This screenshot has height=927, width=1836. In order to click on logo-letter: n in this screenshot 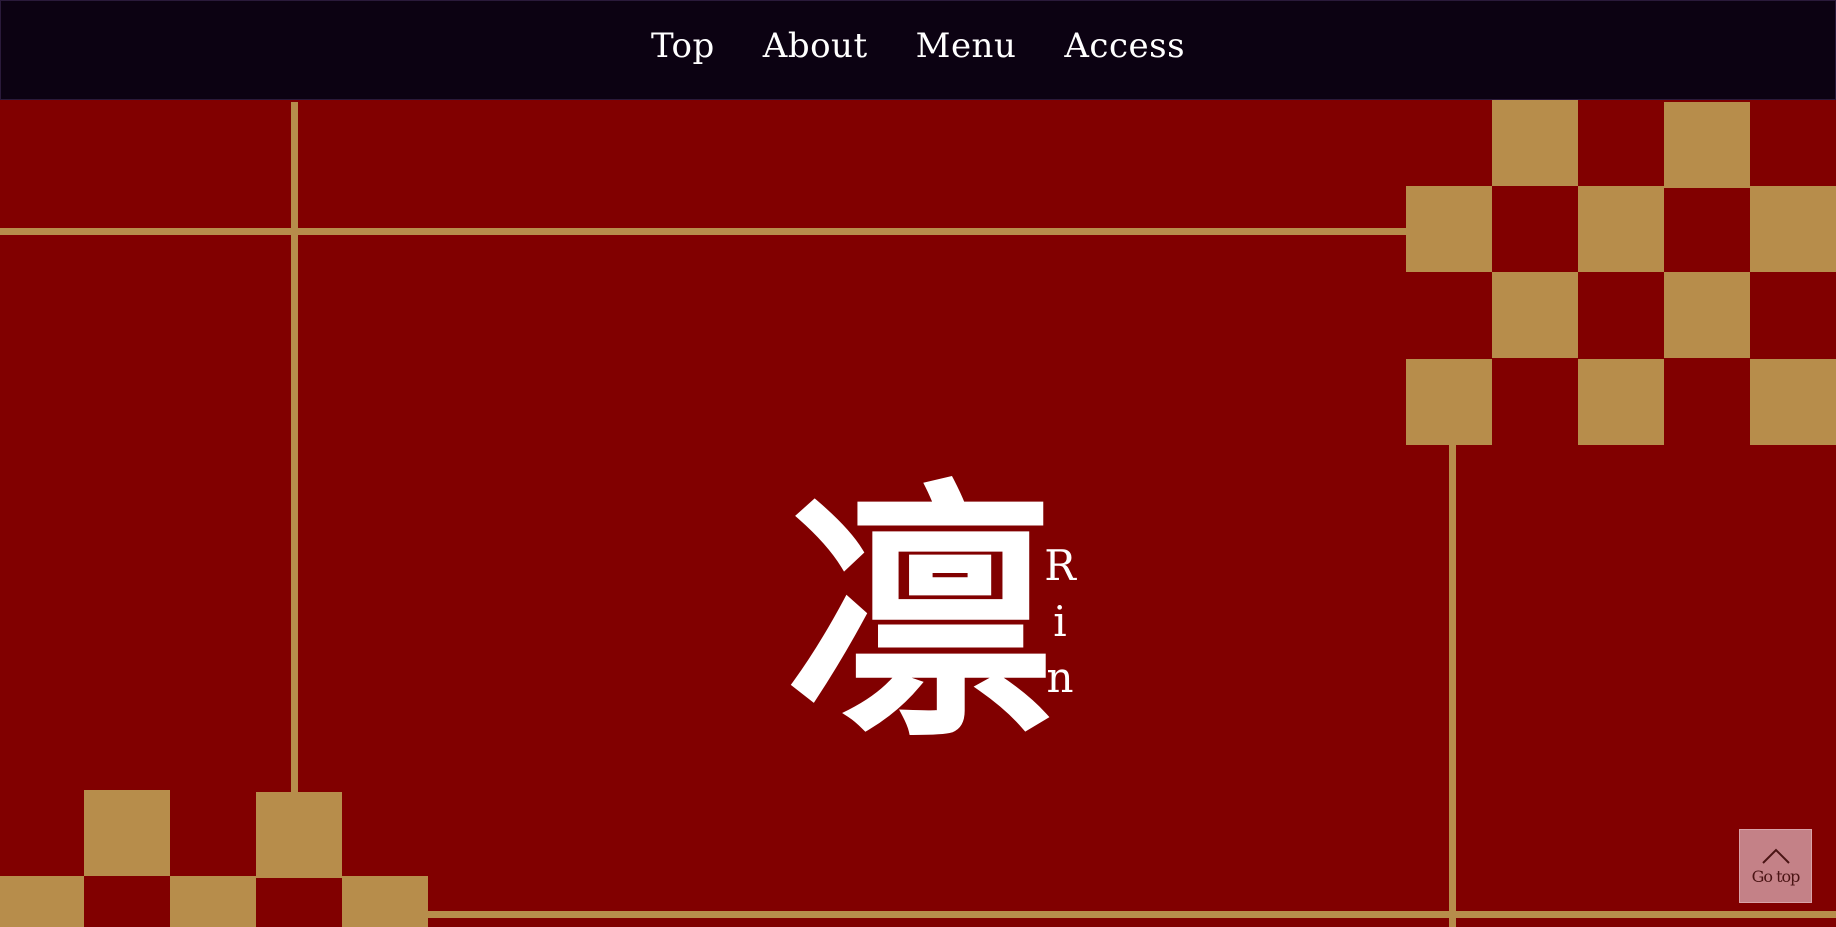, I will do `click(1060, 677)`.